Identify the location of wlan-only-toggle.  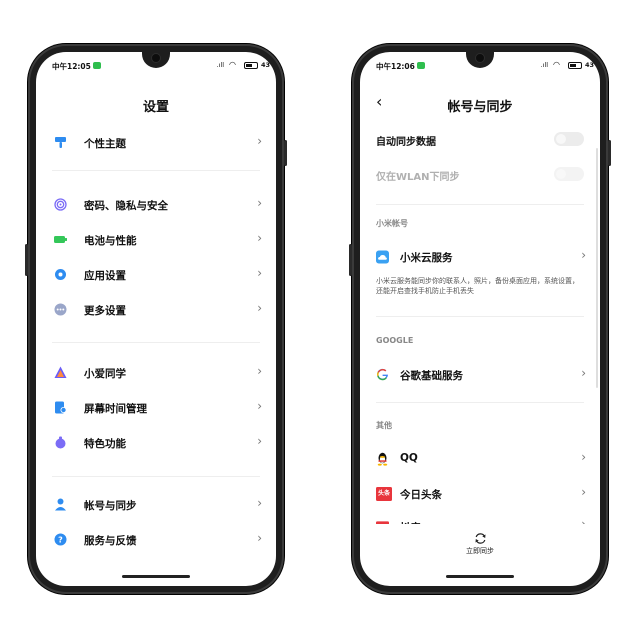
(569, 174).